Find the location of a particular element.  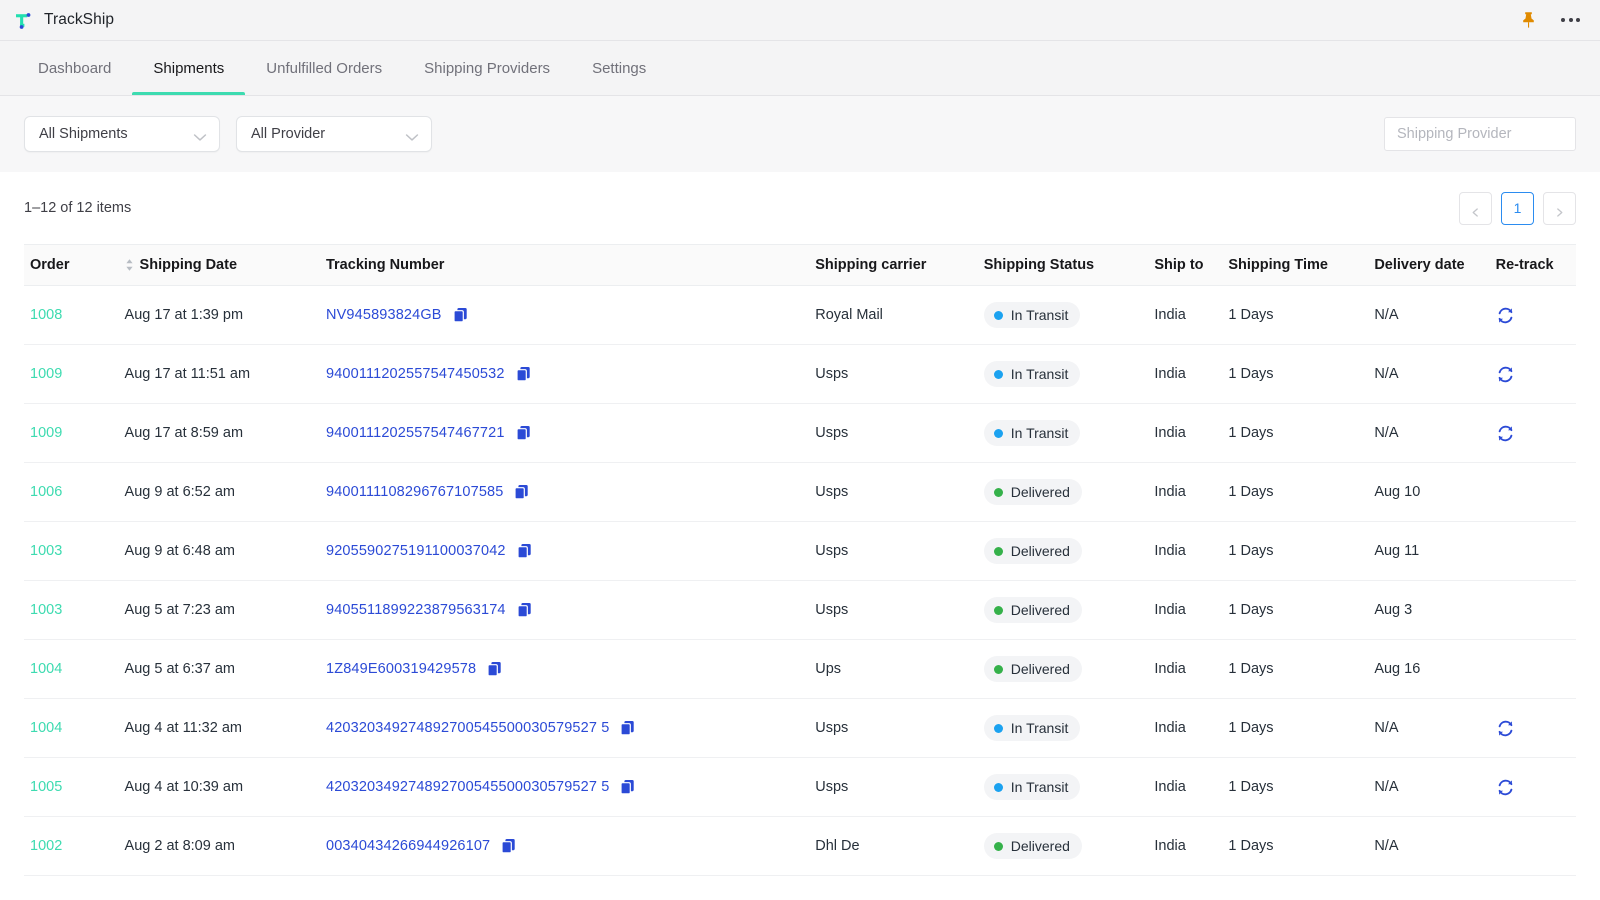

status-dot-icon is located at coordinates (998, 492).